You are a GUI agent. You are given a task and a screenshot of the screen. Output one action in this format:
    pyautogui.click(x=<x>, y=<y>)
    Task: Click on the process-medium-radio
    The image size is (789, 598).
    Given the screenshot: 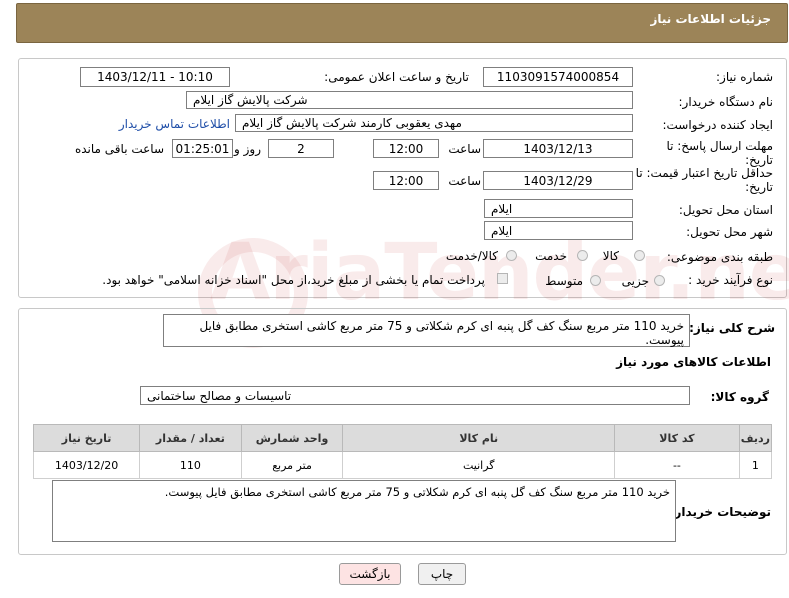 What is the action you would take?
    pyautogui.click(x=595, y=280)
    